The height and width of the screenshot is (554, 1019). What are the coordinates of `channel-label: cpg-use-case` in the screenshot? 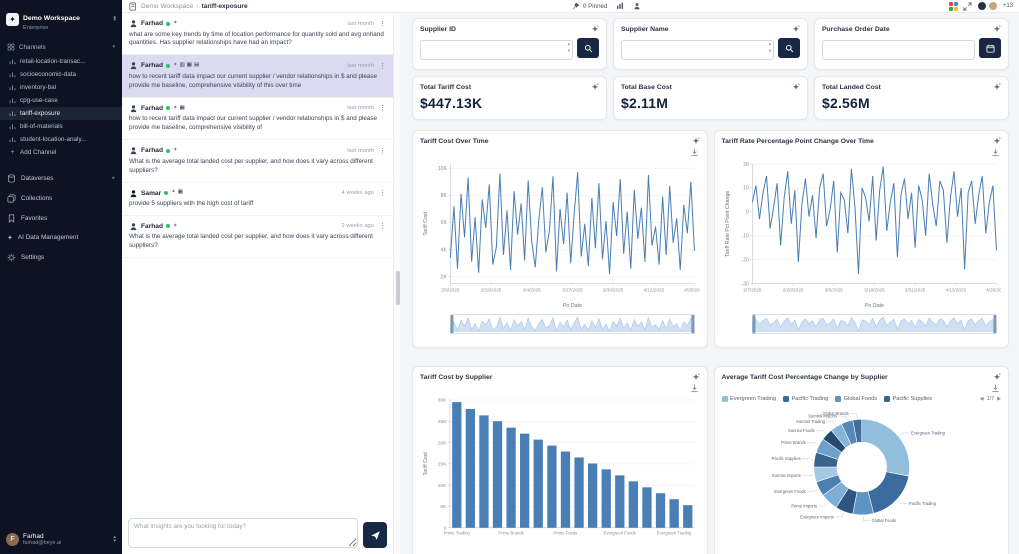 It's located at (39, 100).